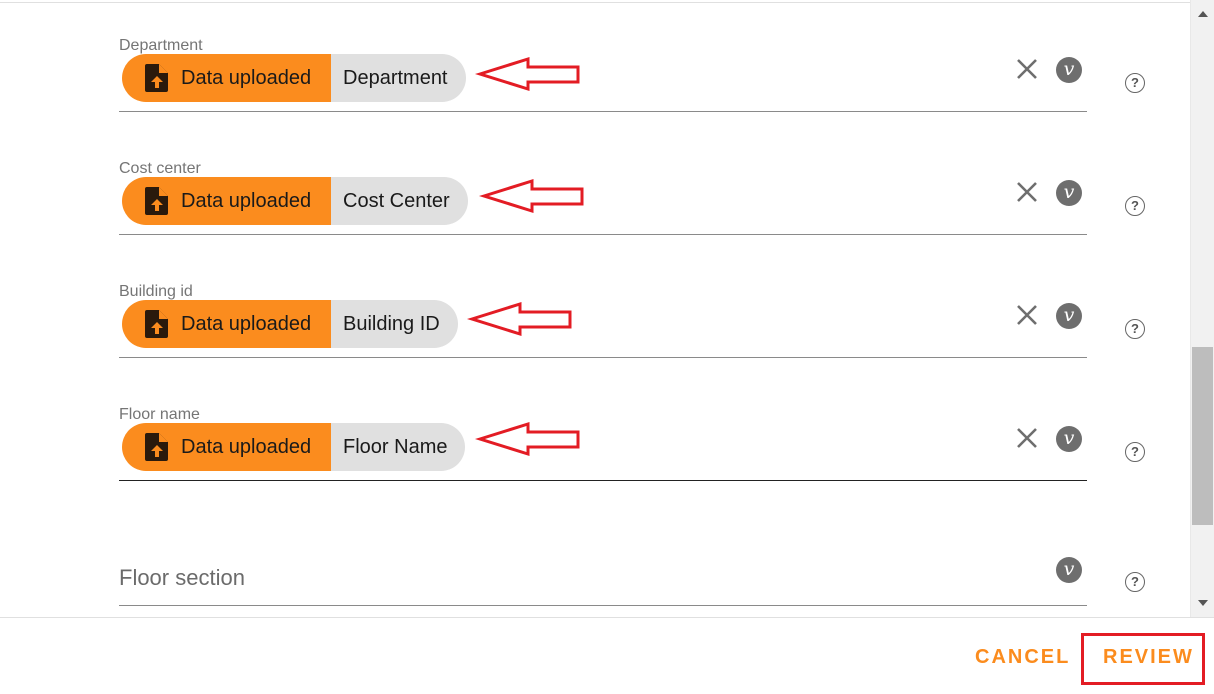 Image resolution: width=1214 pixels, height=694 pixels. I want to click on cancel-button: CANCEL, so click(1022, 657).